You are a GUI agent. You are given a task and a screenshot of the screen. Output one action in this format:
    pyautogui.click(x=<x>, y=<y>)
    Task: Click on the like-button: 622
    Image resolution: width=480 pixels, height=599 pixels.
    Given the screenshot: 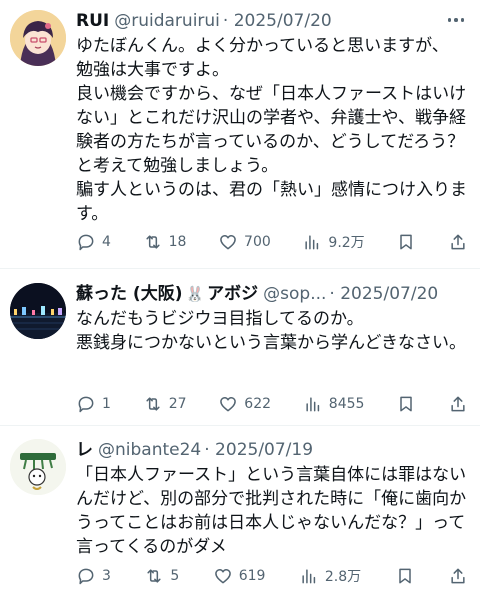 What is the action you would take?
    pyautogui.click(x=244, y=404)
    